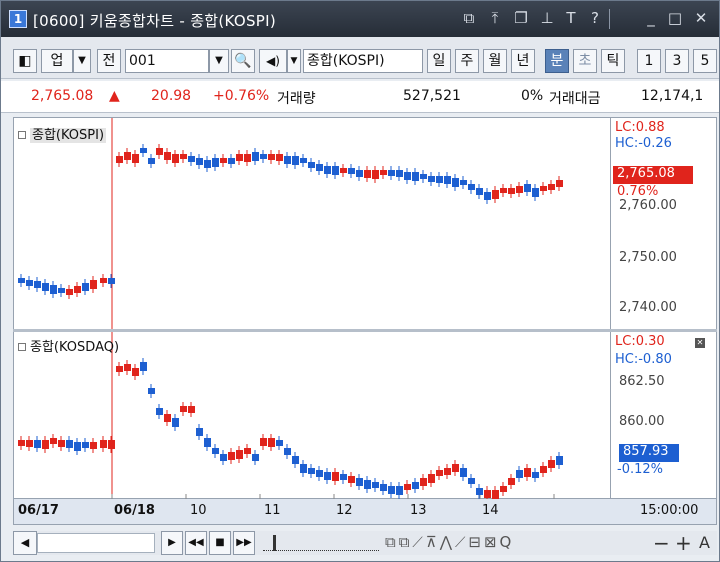 This screenshot has height=562, width=720. What do you see at coordinates (677, 61) in the screenshot?
I see `interval-3: 3` at bounding box center [677, 61].